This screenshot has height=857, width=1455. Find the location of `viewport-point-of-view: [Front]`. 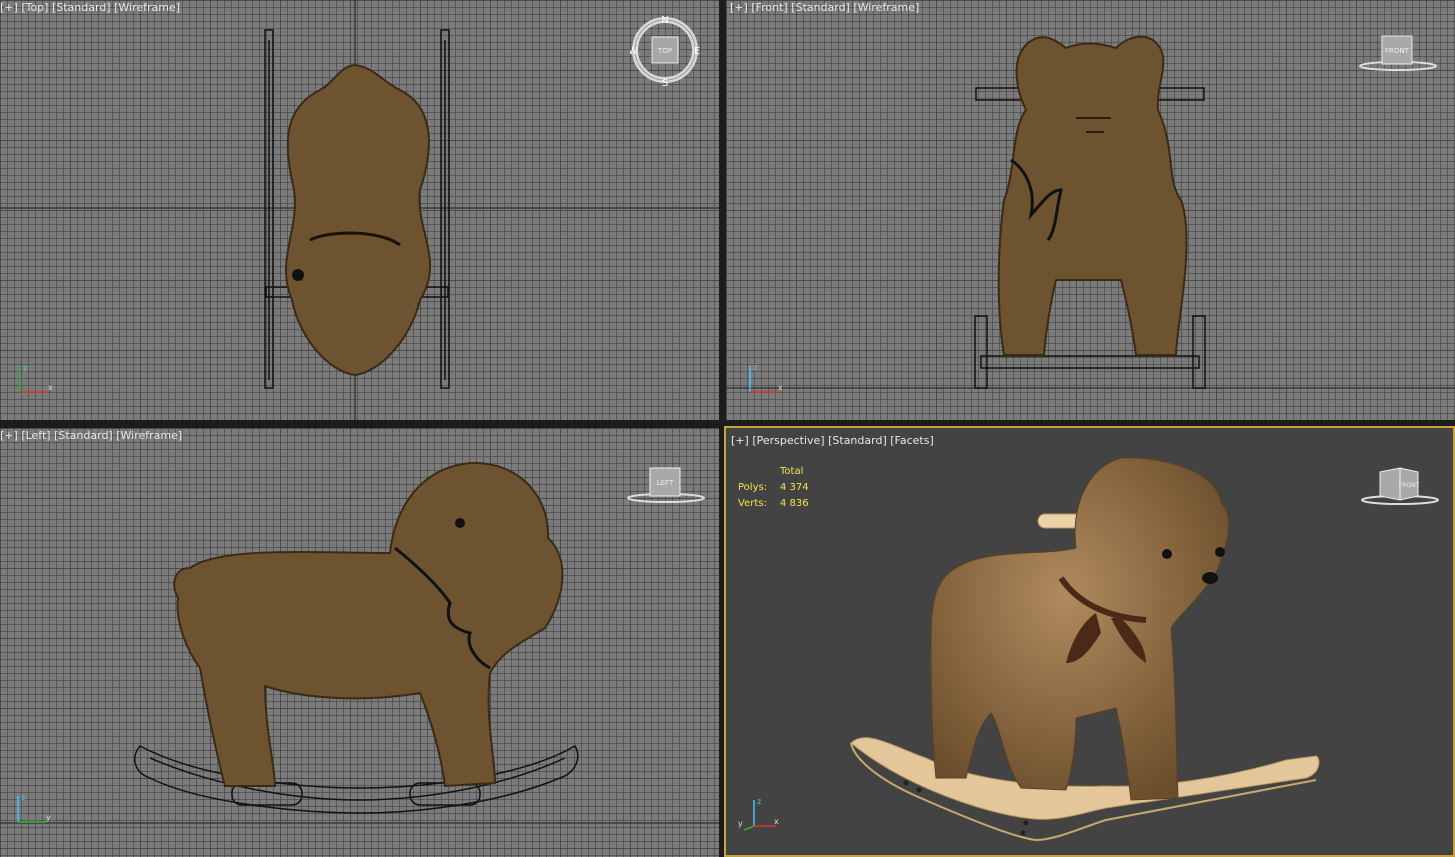

viewport-point-of-view: [Front] is located at coordinates (769, 7).